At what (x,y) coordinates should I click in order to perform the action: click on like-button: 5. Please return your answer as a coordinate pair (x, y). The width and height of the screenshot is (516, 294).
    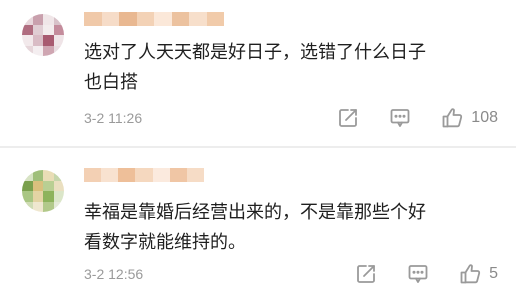
    Looking at the image, I should click on (478, 274).